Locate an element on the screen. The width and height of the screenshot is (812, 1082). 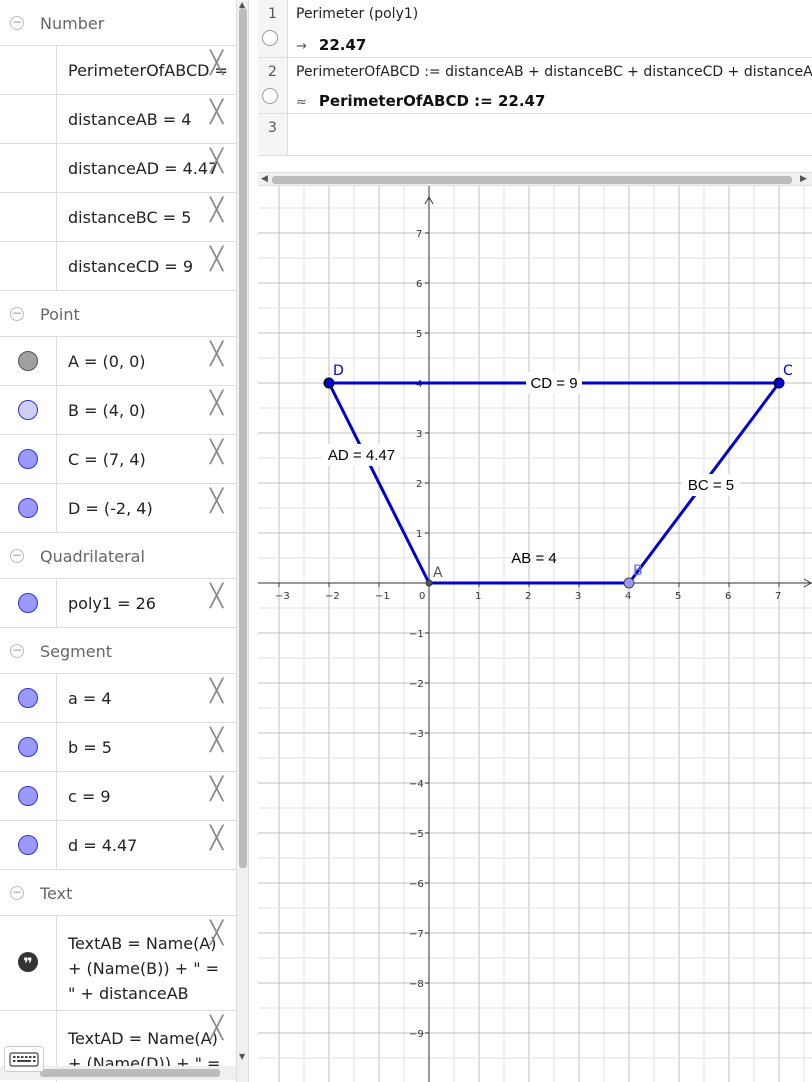
scroll-right-arrow-icon: ▶ is located at coordinates (803, 179).